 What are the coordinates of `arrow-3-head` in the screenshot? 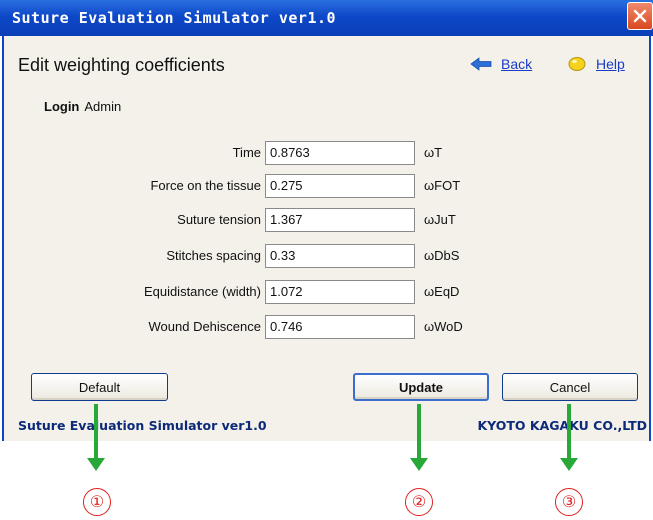 It's located at (569, 464).